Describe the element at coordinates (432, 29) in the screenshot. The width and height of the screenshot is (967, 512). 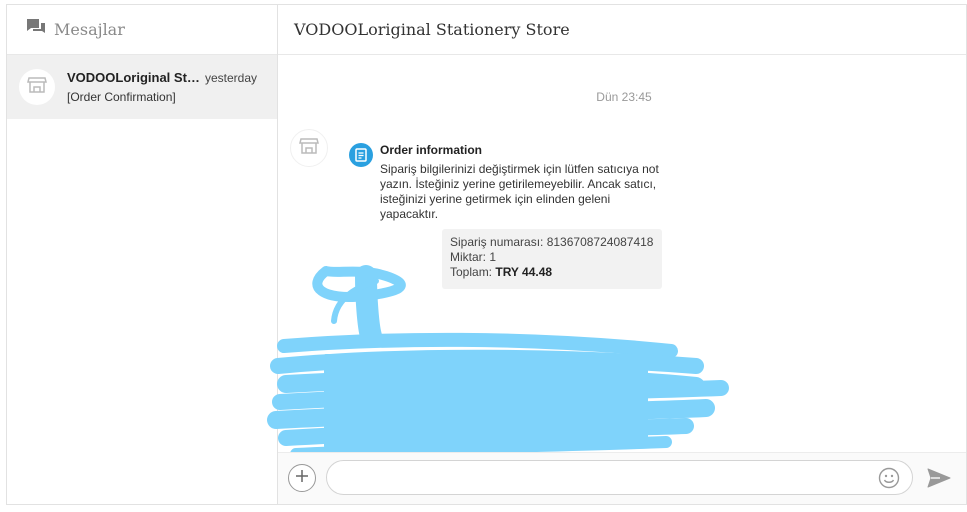
I see `store-title: VODOOLoriginal Stationery Store` at that location.